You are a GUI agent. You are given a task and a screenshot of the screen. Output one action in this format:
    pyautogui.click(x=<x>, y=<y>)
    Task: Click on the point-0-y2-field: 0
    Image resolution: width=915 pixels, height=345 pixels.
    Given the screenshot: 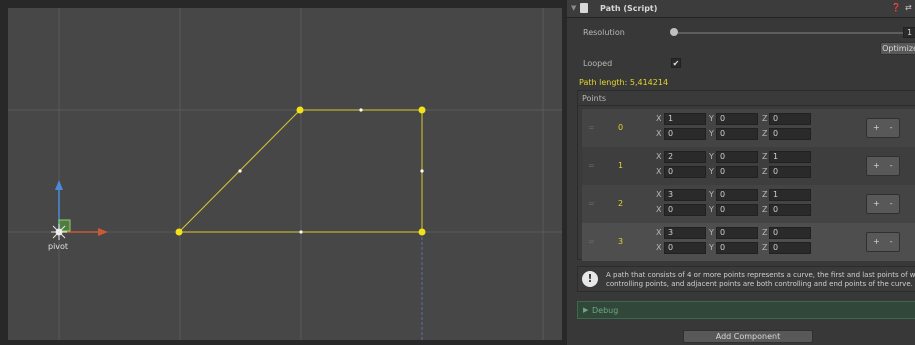 What is the action you would take?
    pyautogui.click(x=737, y=134)
    